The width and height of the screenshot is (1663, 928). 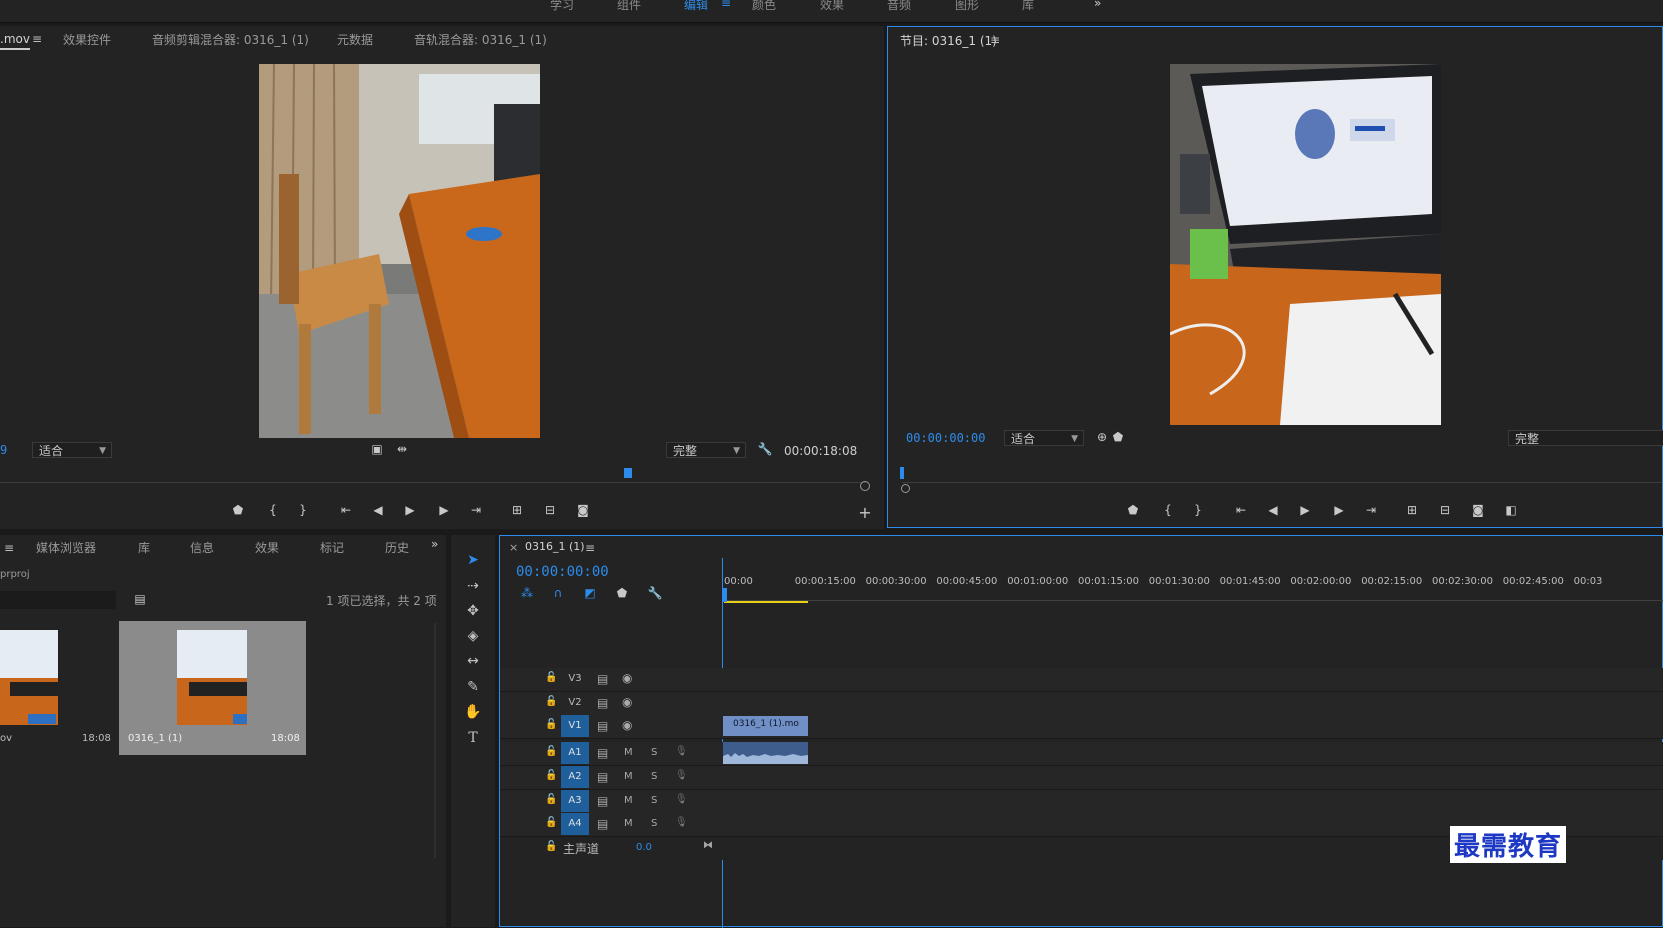 What do you see at coordinates (58, 600) in the screenshot?
I see `search-input` at bounding box center [58, 600].